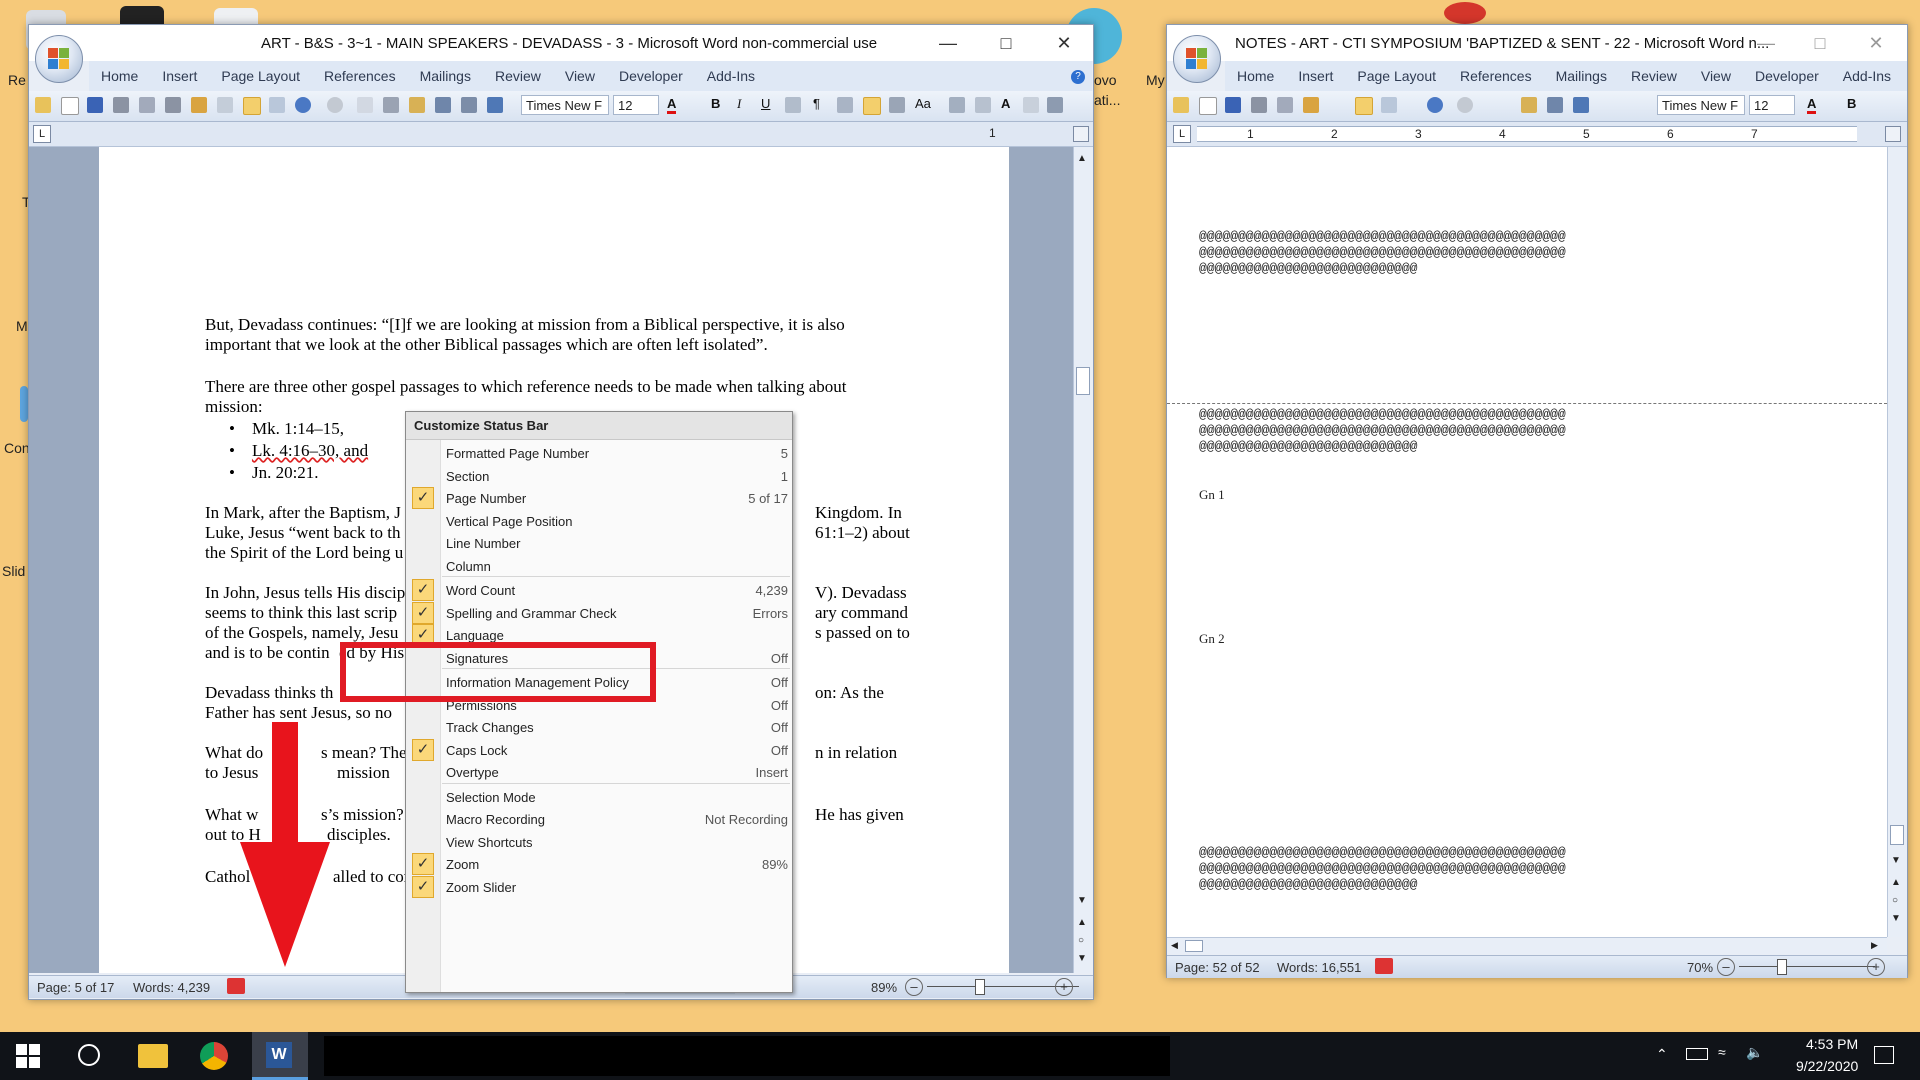 Image resolution: width=1920 pixels, height=1080 pixels. Describe the element at coordinates (1181, 105) in the screenshot. I see `open-icon` at that location.